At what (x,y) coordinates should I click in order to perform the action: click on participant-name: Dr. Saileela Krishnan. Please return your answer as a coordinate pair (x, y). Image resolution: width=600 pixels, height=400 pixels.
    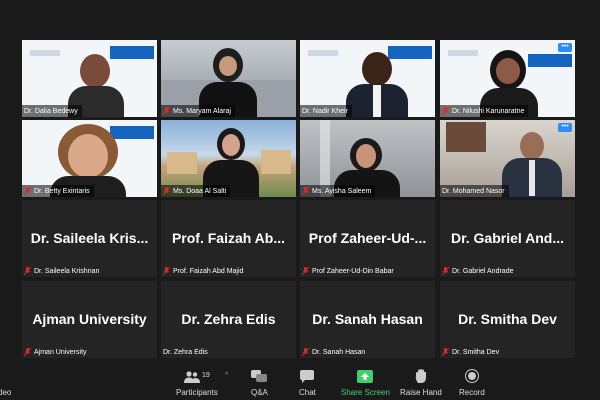
    Looking at the image, I should click on (67, 271).